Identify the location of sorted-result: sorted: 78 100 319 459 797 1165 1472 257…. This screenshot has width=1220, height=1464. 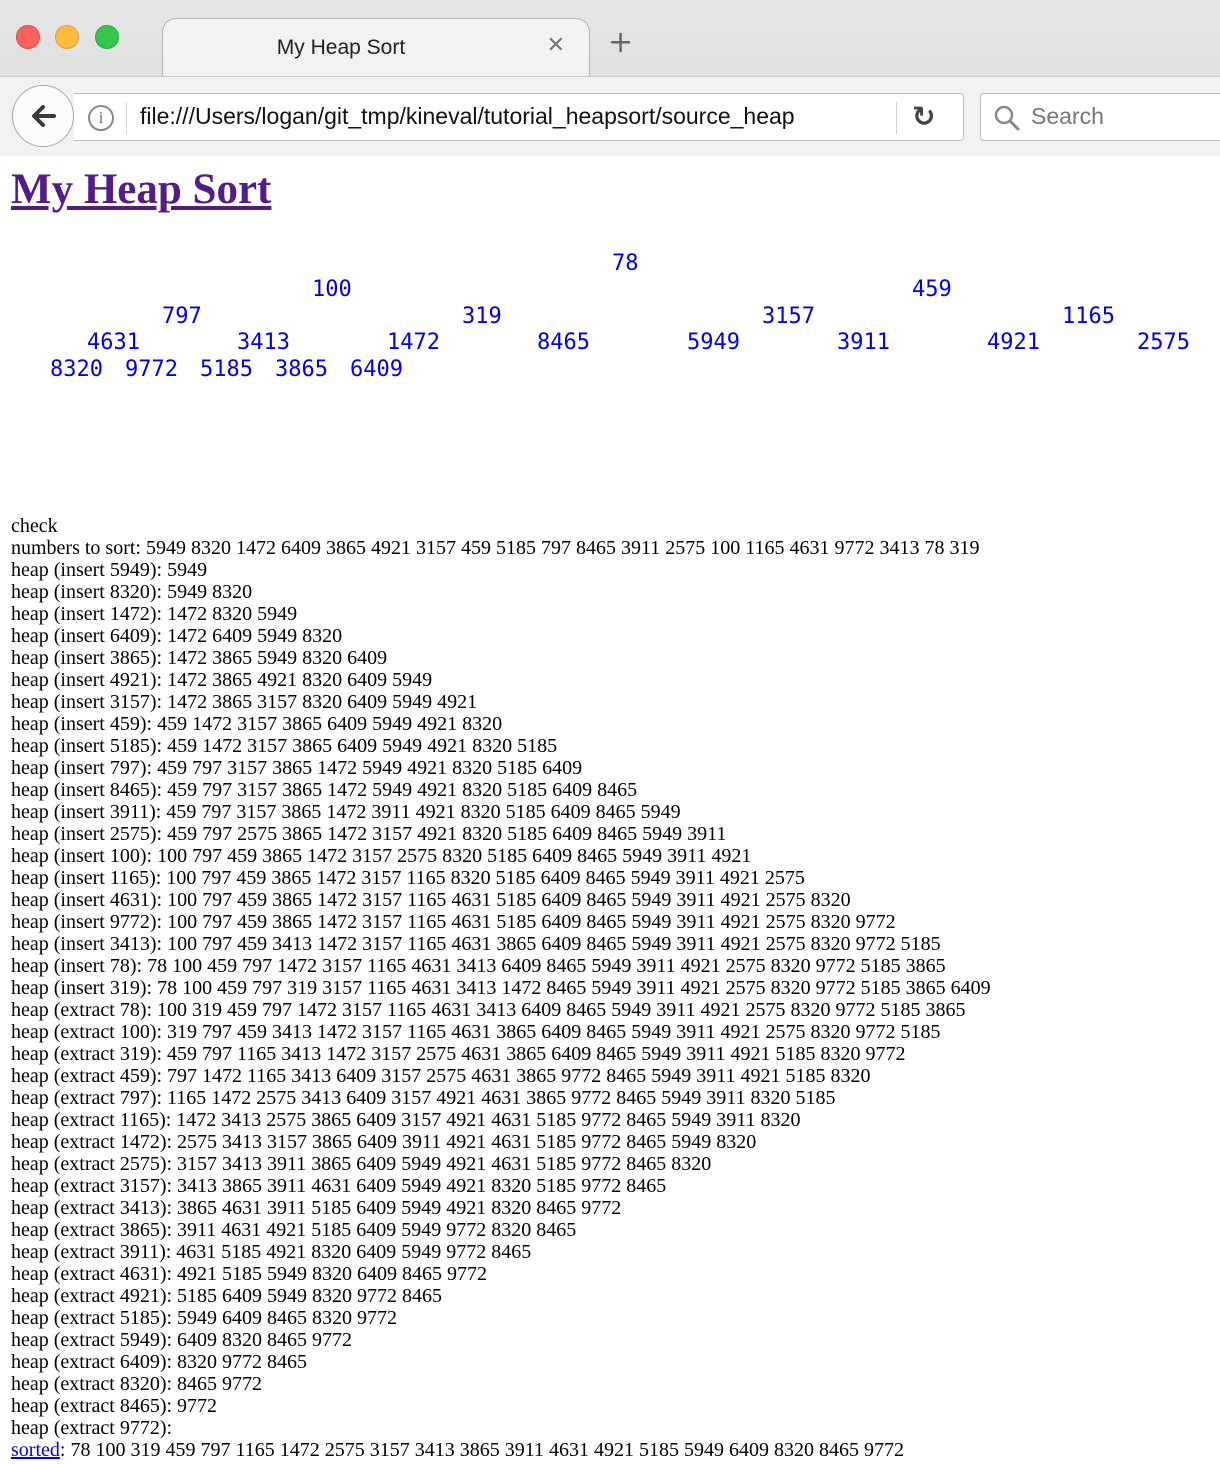
(611, 1450).